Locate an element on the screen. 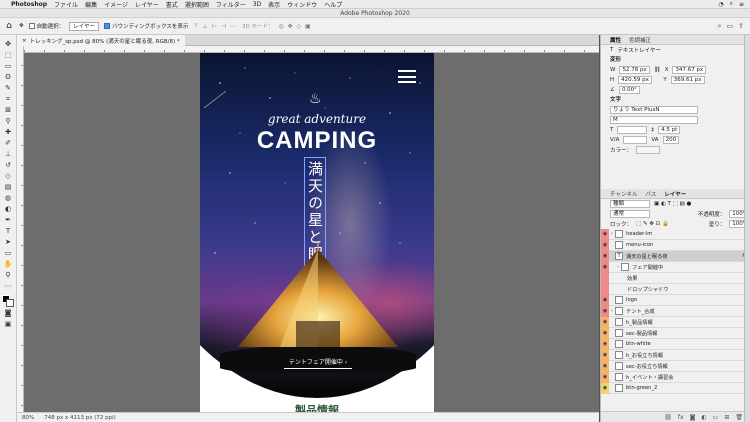 This screenshot has height=422, width=750. eyedropper-tool-icon: ⚲ is located at coordinates (8, 121).